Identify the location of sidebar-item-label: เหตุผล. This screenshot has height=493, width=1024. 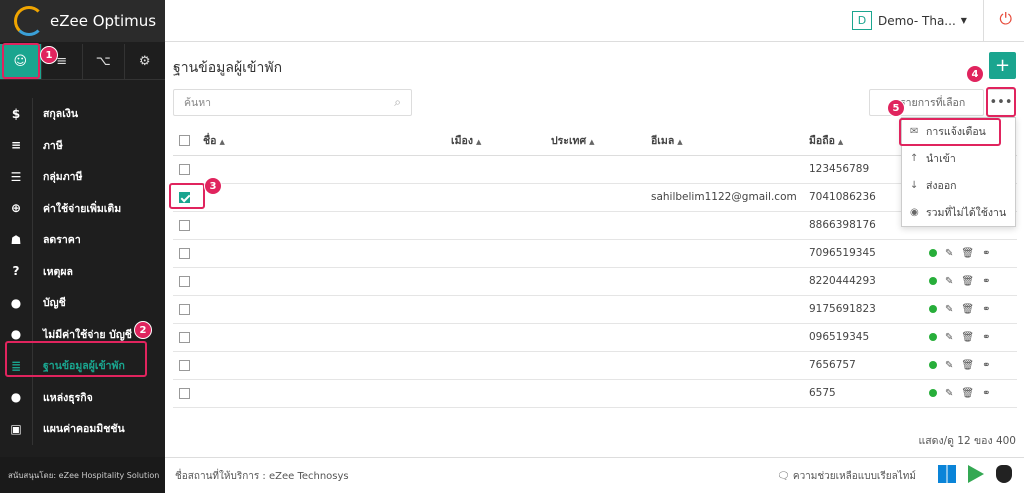
(98, 271).